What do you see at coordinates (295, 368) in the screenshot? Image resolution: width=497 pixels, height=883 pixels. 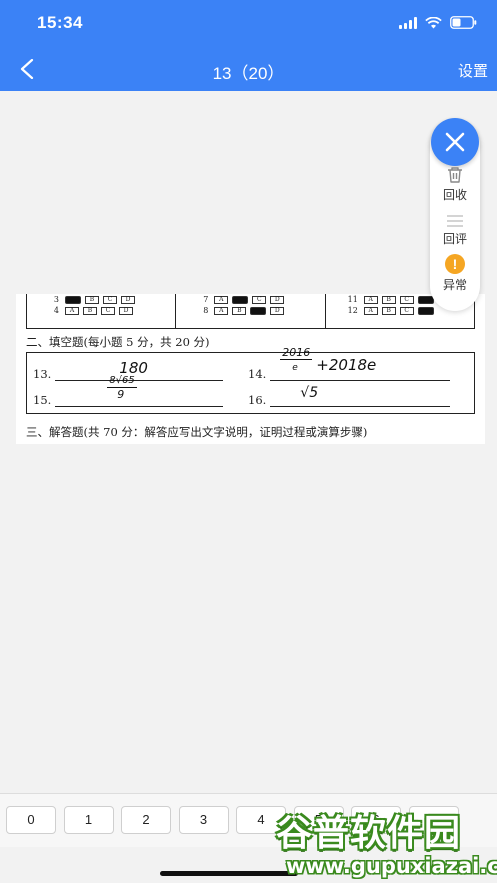 I see `handwritten-fraction-denominator: e` at bounding box center [295, 368].